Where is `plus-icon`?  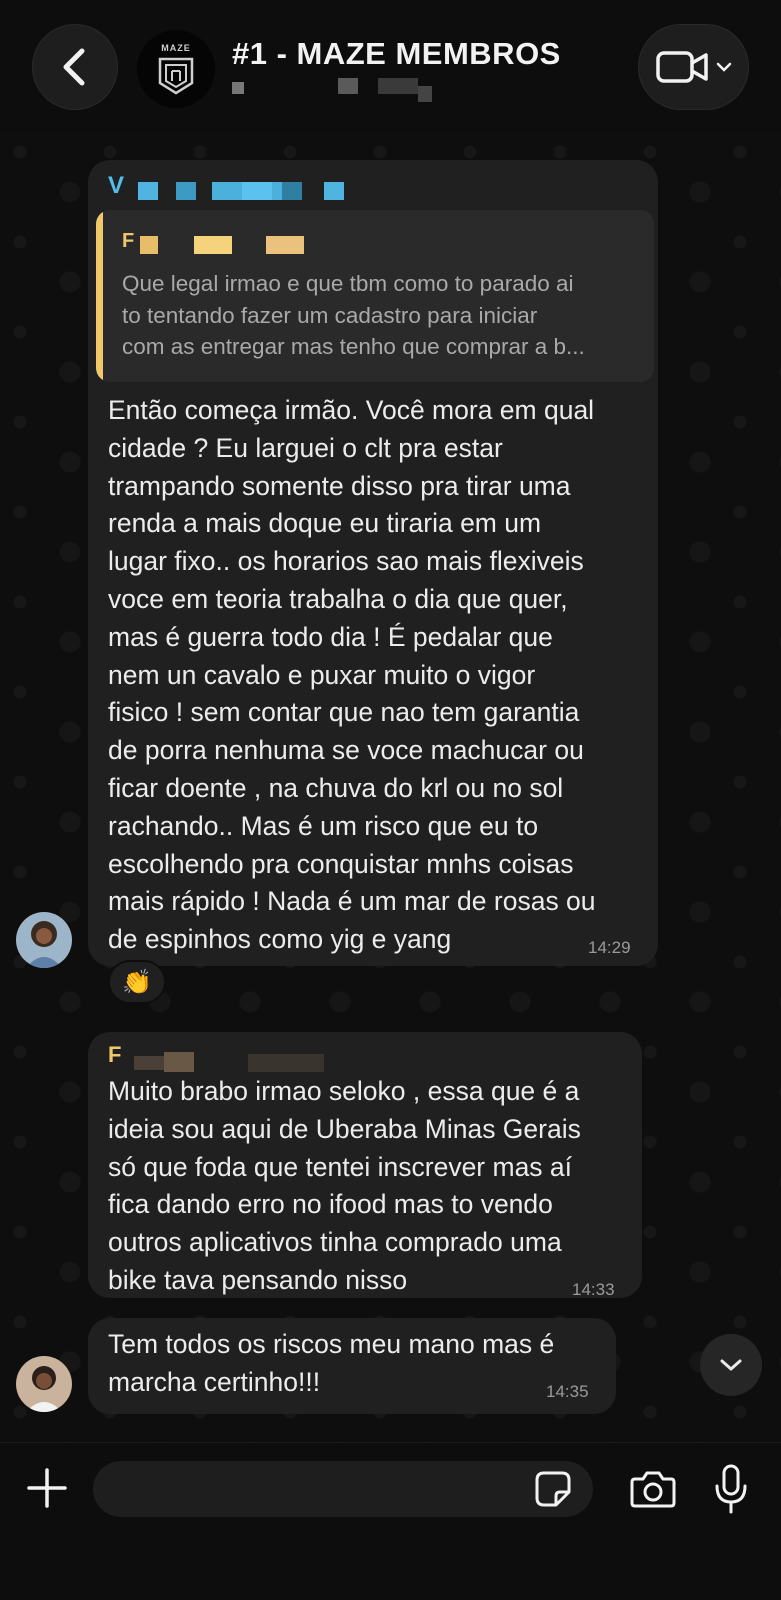
plus-icon is located at coordinates (47, 1488).